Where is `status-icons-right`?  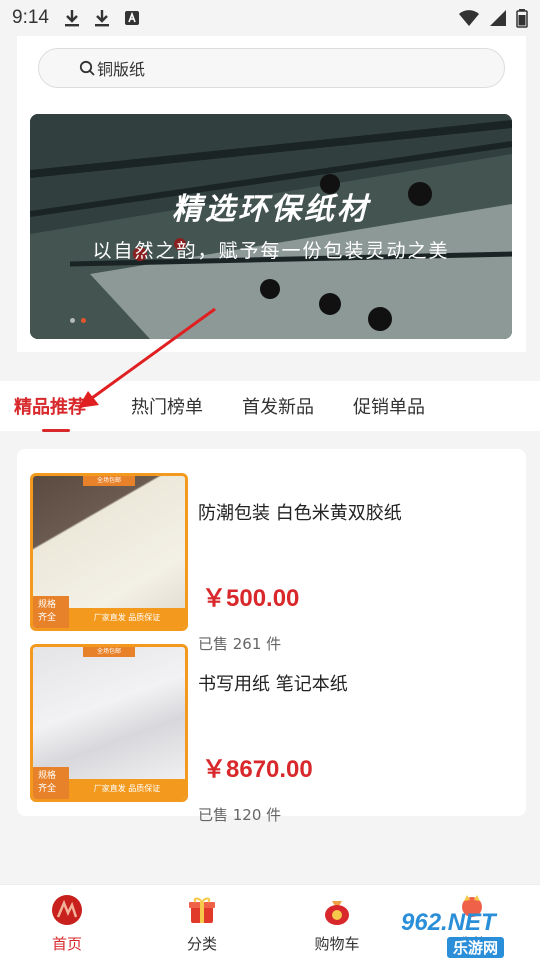 status-icons-right is located at coordinates (493, 18).